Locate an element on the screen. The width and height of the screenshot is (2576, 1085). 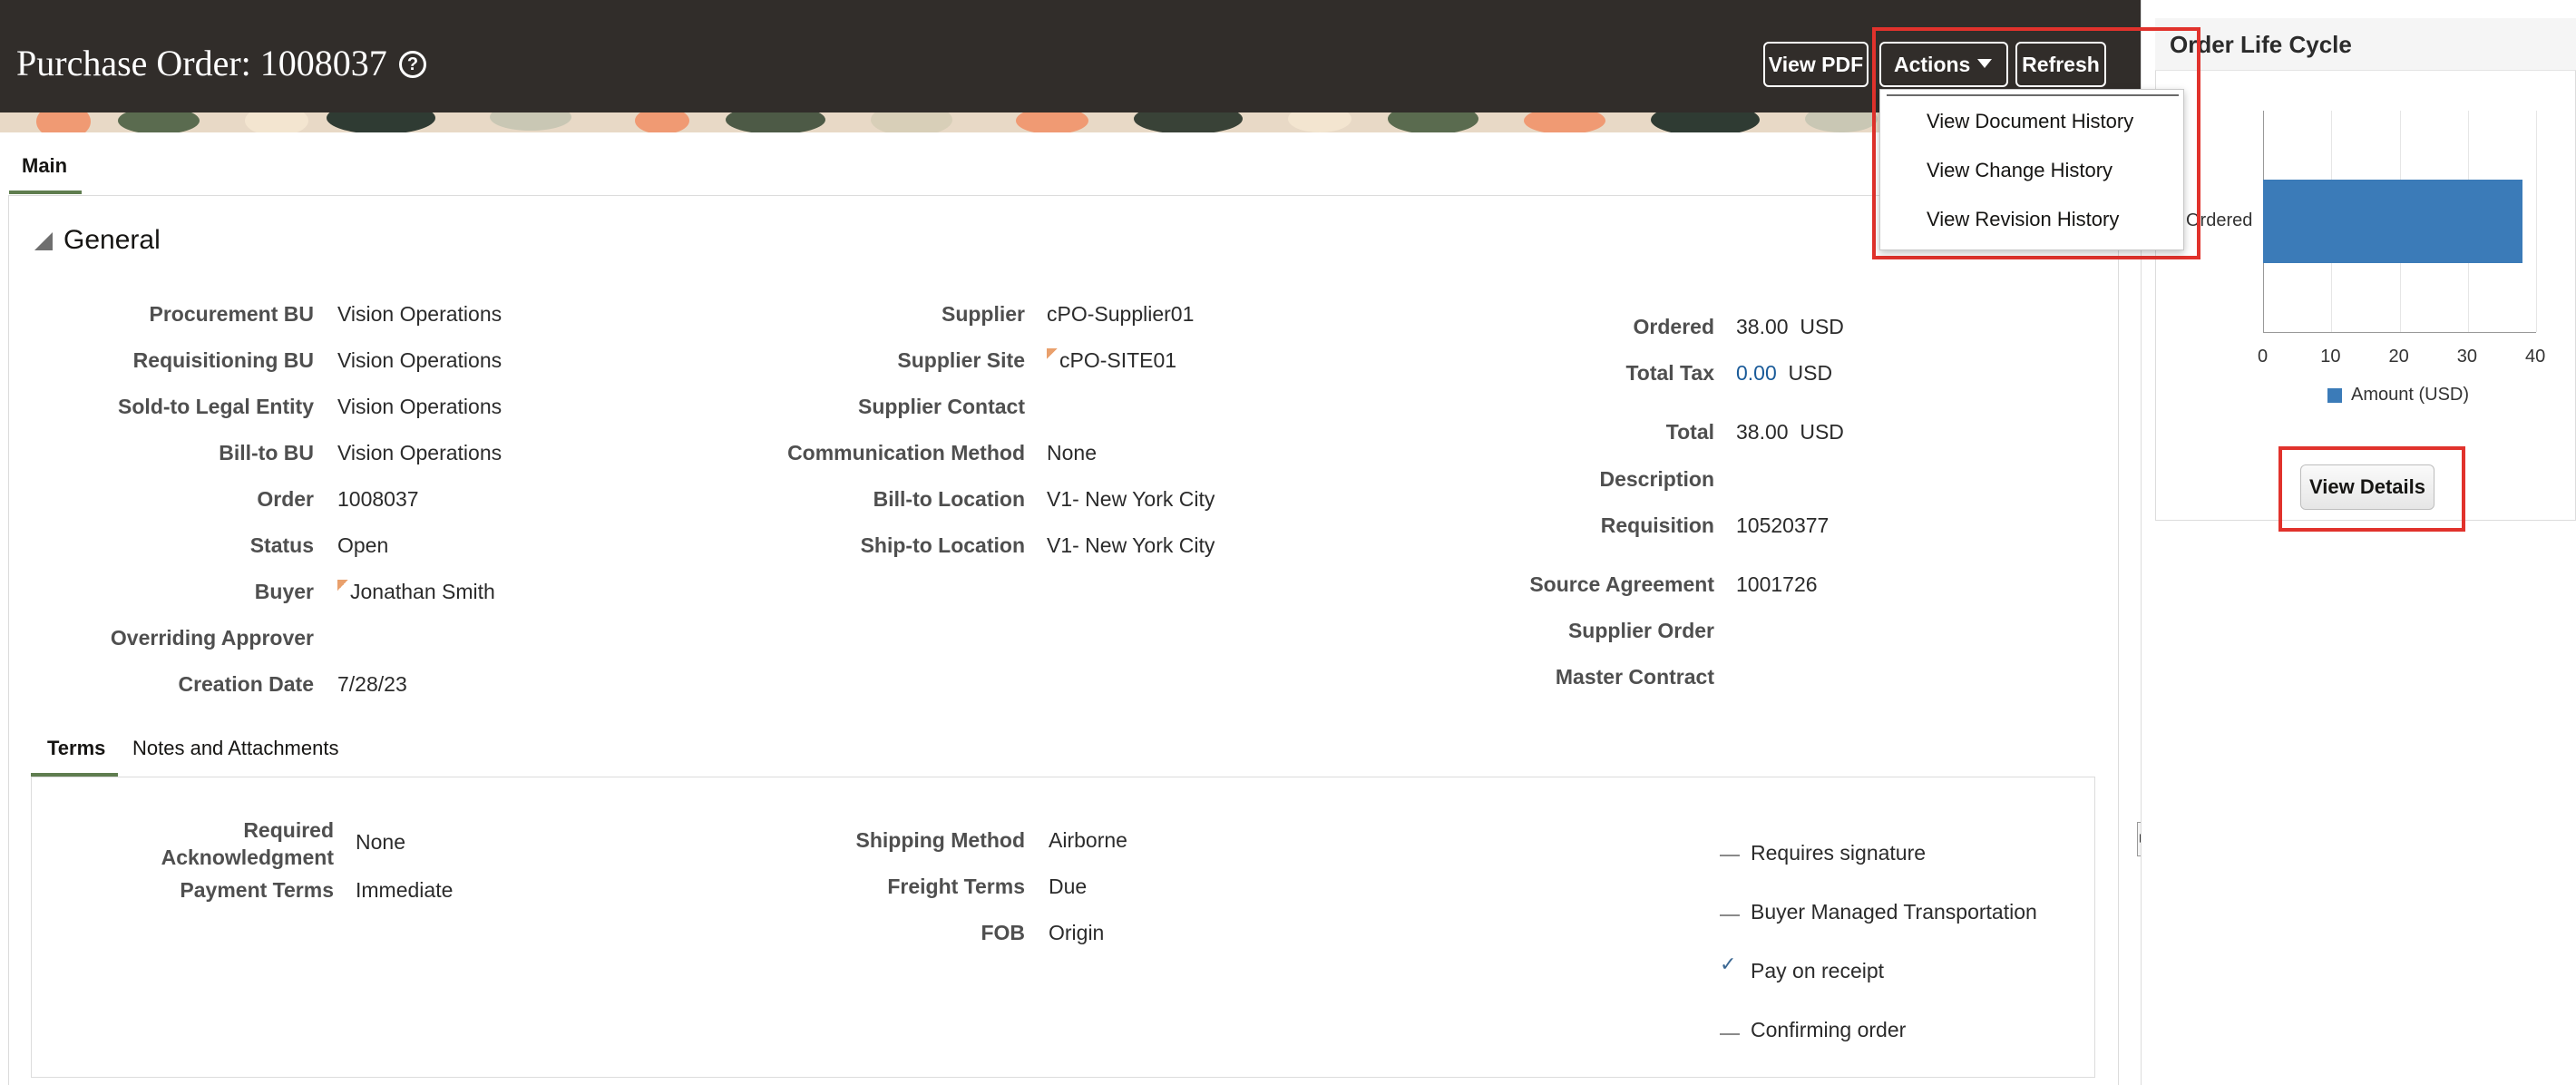
field-value-supplier-site: cPO-SITE01 is located at coordinates (1111, 360).